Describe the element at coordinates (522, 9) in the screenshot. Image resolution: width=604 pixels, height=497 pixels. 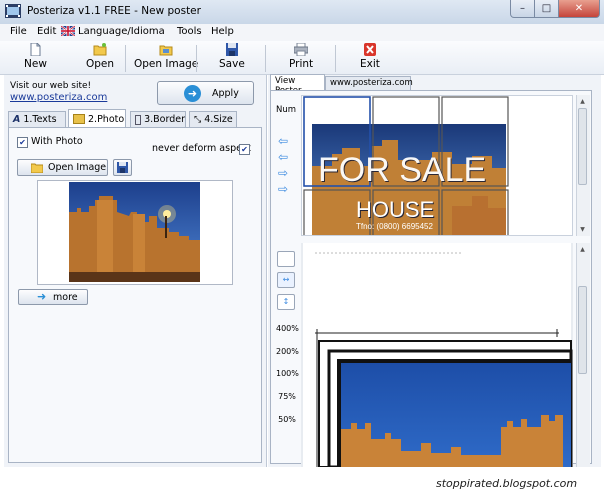
I see `minimize-button: –` at that location.